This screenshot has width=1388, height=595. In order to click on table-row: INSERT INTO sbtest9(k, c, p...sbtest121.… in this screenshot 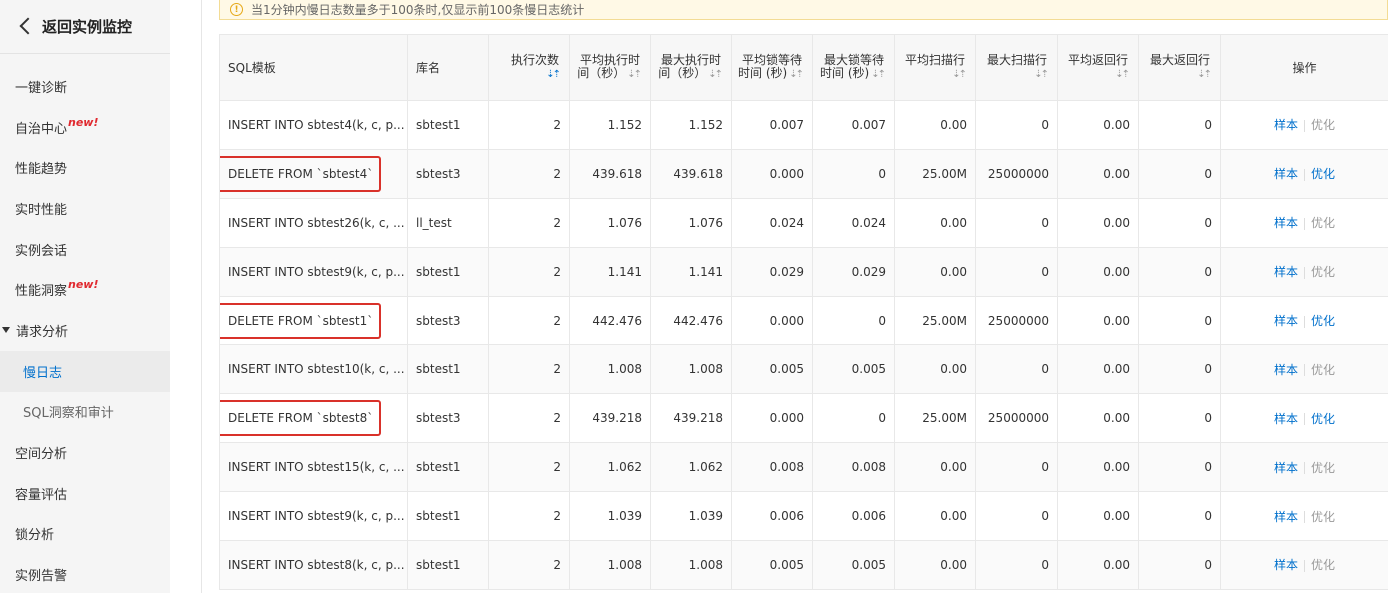, I will do `click(804, 271)`.